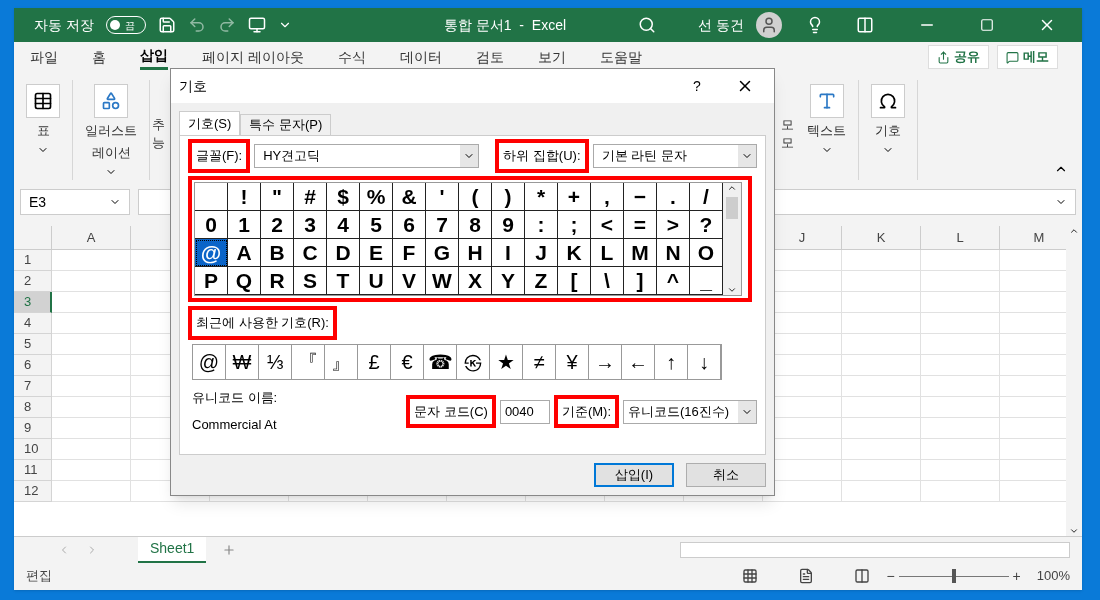  Describe the element at coordinates (640, 253) in the screenshot. I see `symbol-cell: M` at that location.